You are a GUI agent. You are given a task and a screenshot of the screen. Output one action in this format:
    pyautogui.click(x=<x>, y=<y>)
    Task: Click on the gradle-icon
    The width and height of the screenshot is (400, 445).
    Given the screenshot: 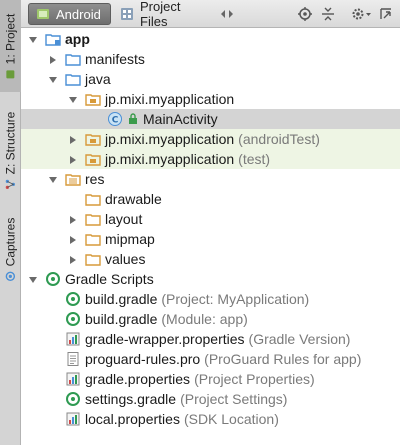 What is the action you would take?
    pyautogui.click(x=53, y=279)
    